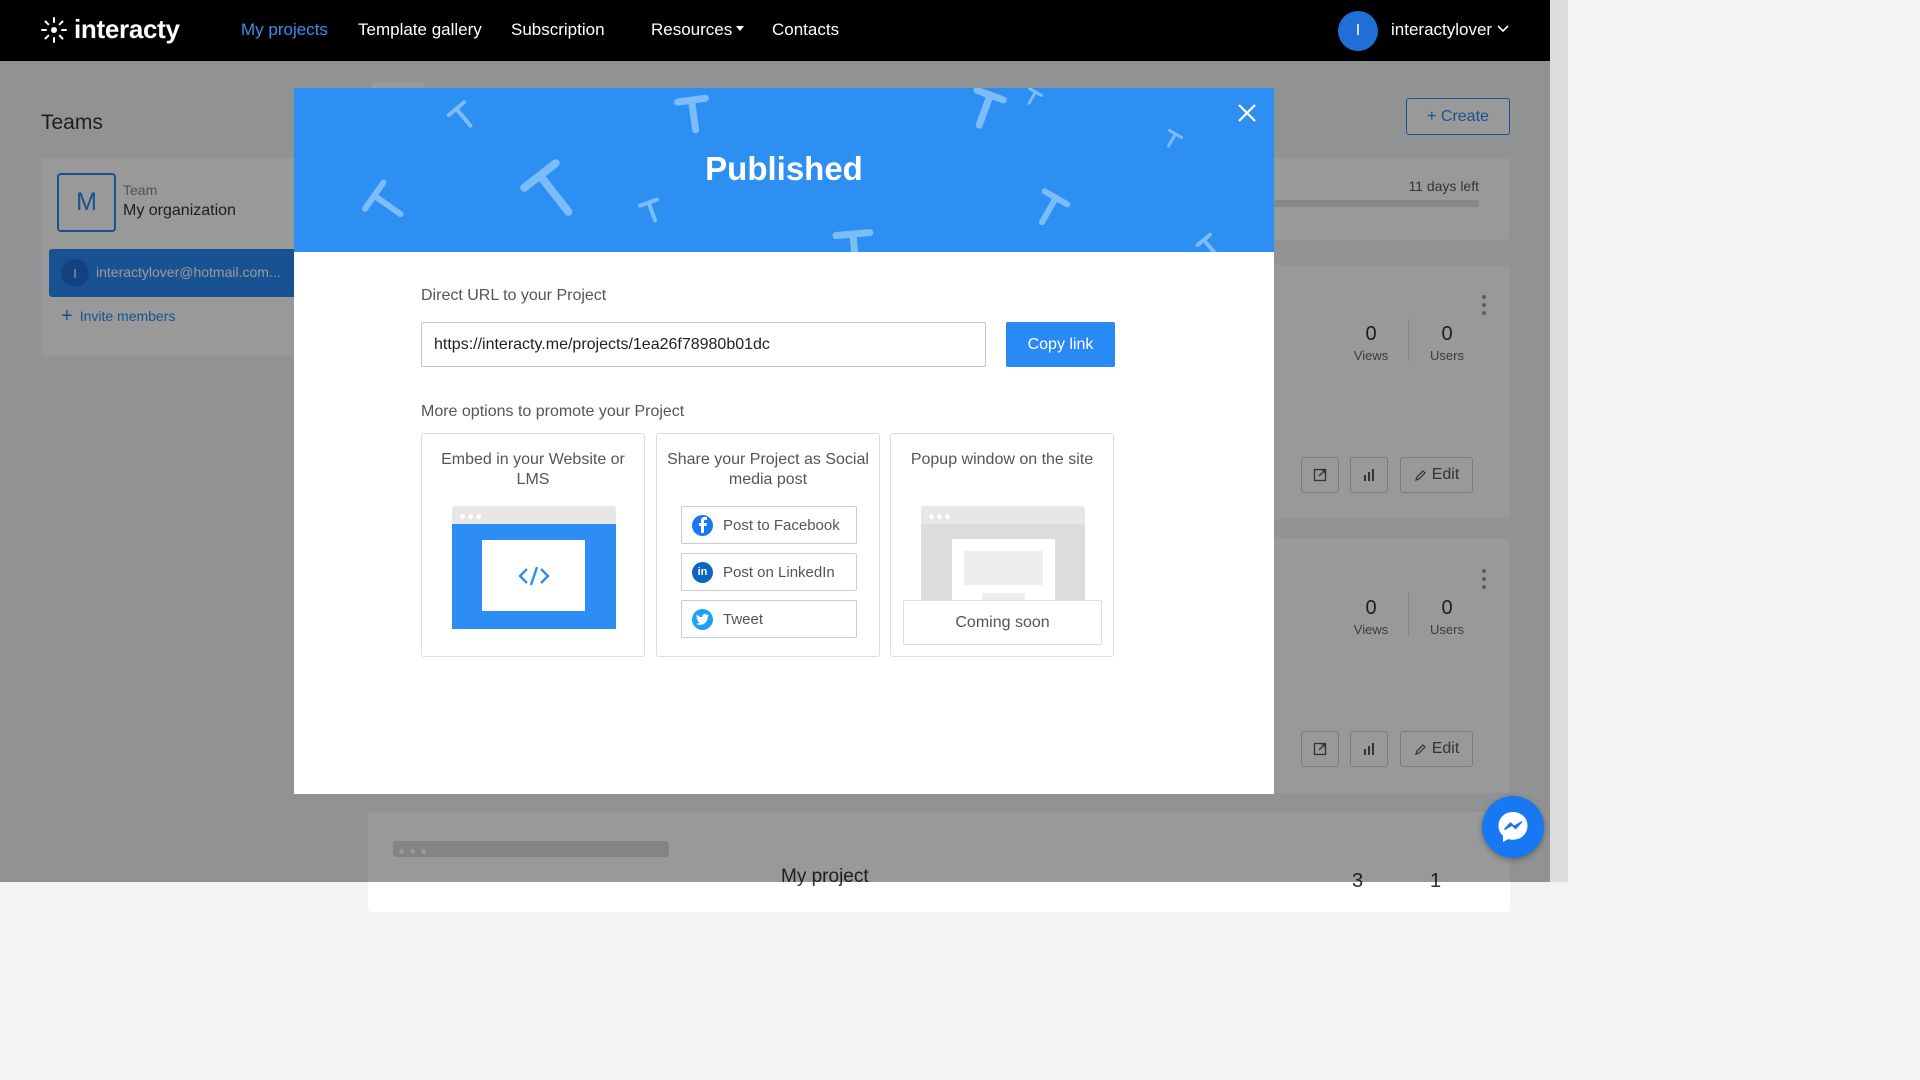 The height and width of the screenshot is (1080, 1920). I want to click on embed-illustration, so click(534, 567).